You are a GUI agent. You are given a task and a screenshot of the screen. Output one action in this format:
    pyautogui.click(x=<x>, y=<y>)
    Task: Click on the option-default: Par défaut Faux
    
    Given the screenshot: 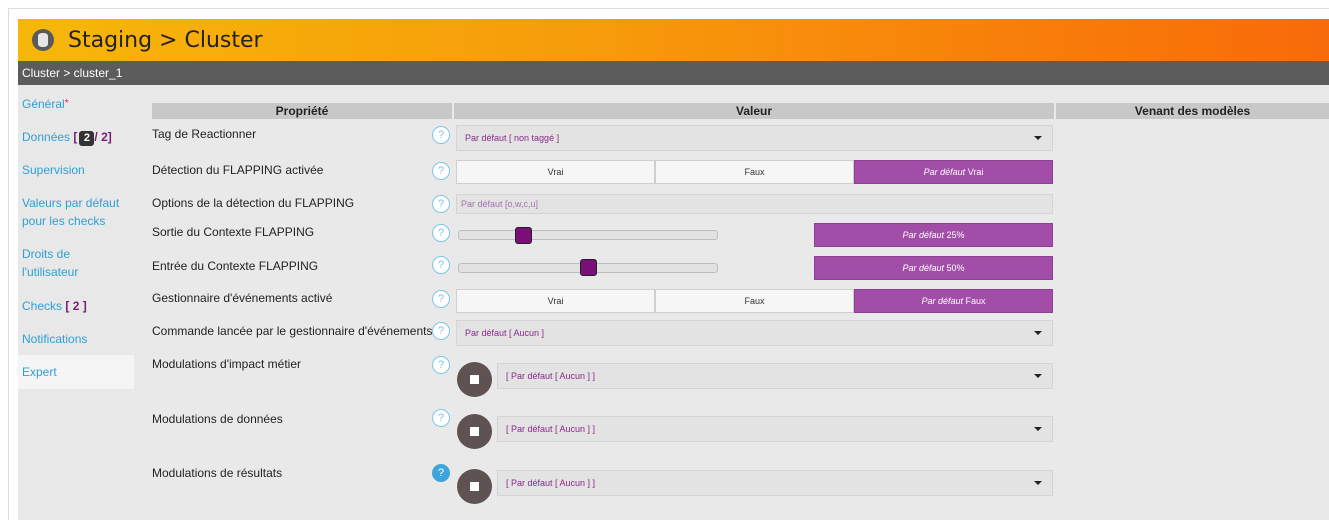 What is the action you would take?
    pyautogui.click(x=953, y=301)
    